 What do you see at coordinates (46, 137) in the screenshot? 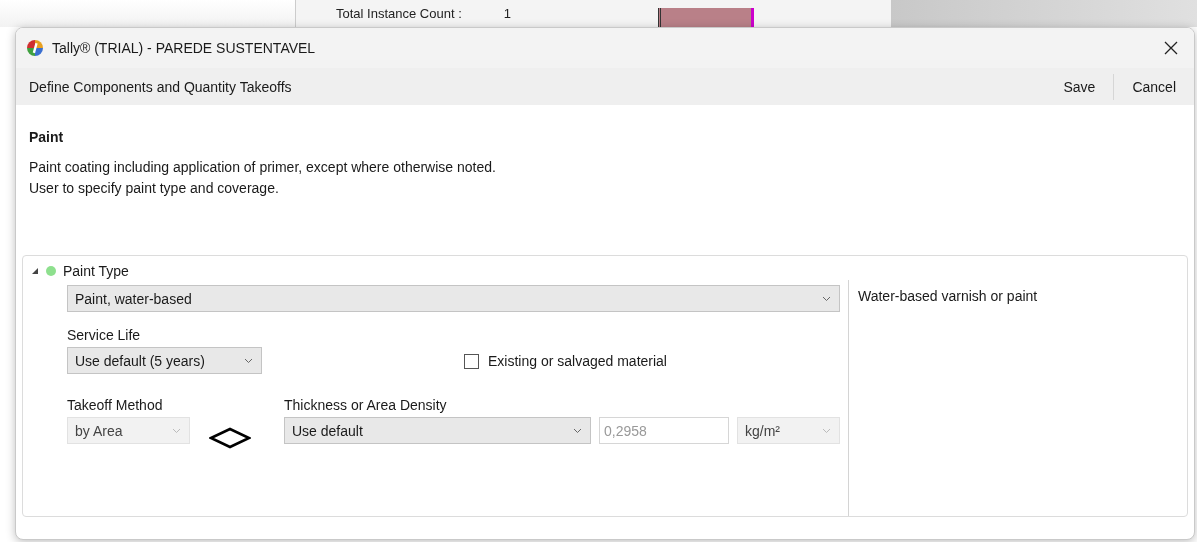
I see `component-name: Paint` at bounding box center [46, 137].